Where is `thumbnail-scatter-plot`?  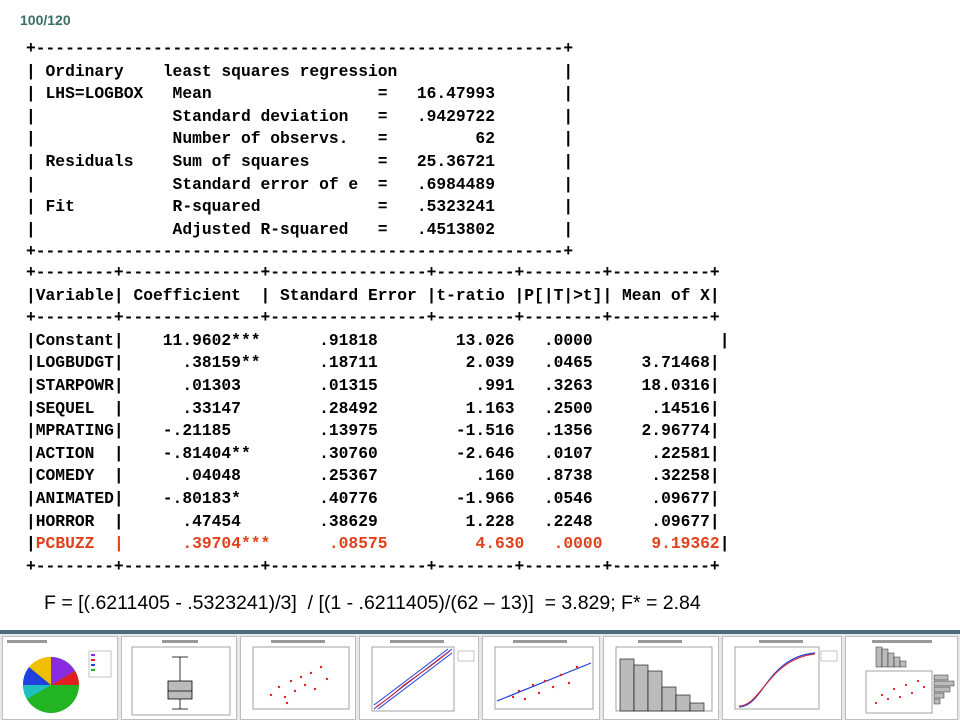
thumbnail-scatter-plot is located at coordinates (298, 678).